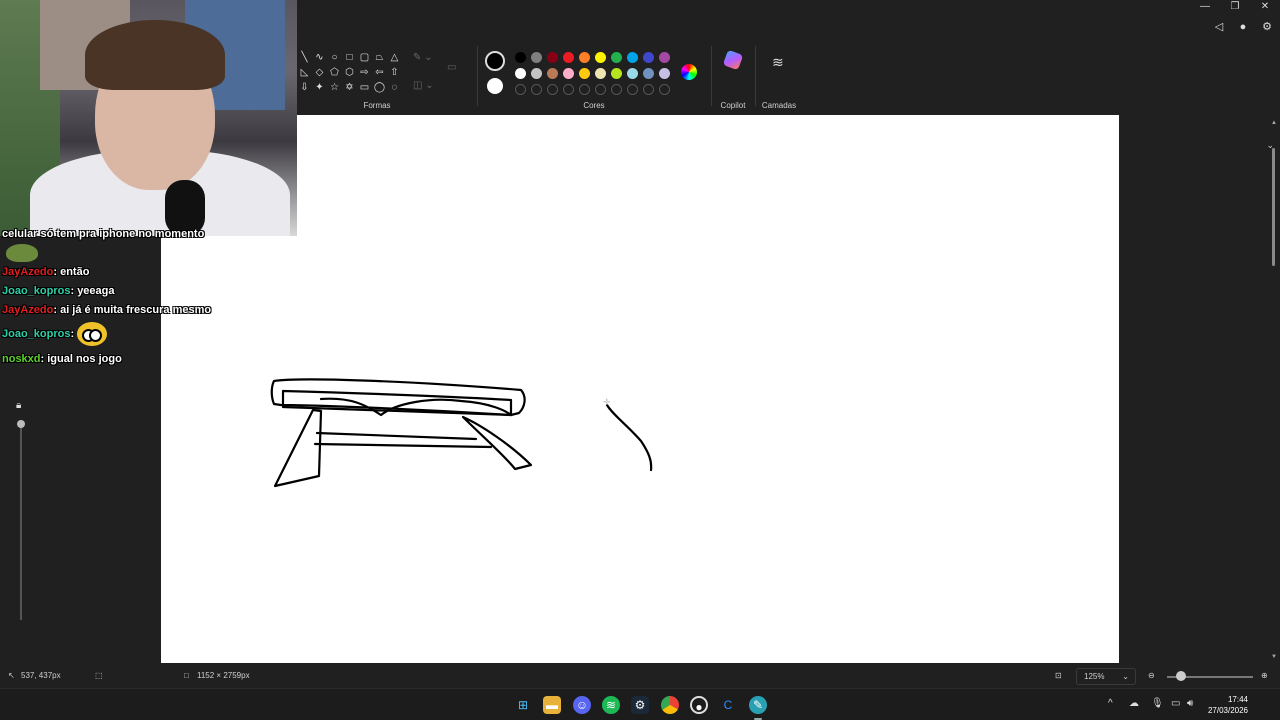 The width and height of the screenshot is (1280, 720). Describe the element at coordinates (1151, 675) in the screenshot. I see `zoom-out-icon: ⊖` at that location.